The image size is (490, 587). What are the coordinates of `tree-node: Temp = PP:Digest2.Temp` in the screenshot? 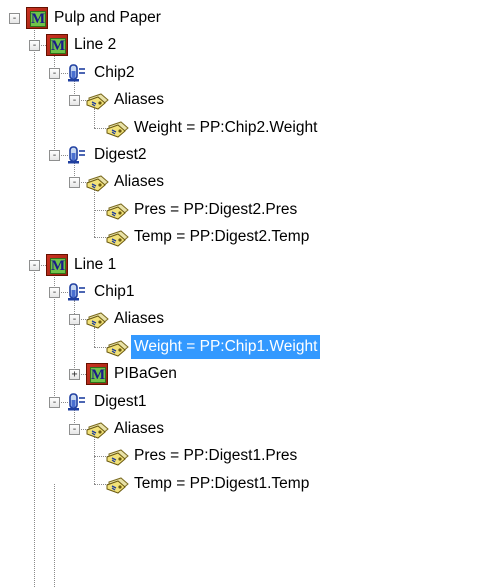 It's located at (245, 239).